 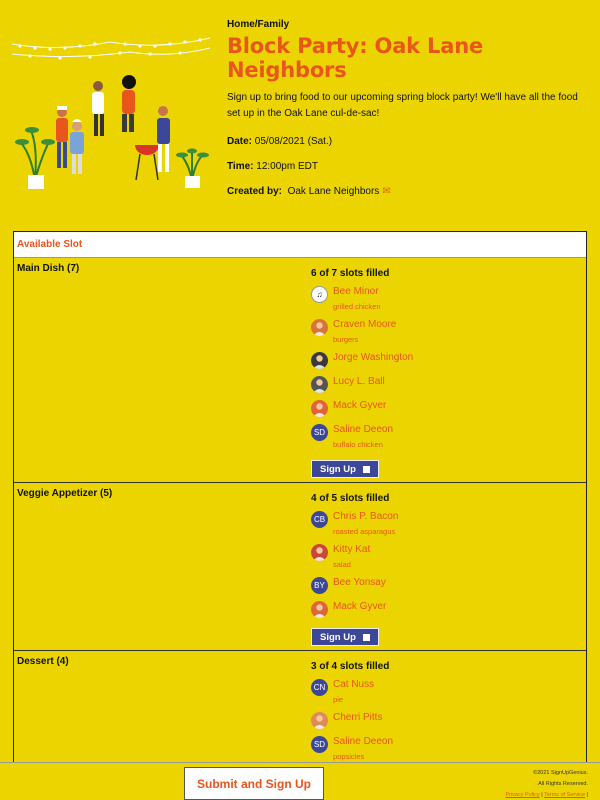 I want to click on participant-info: Jorge Washington, so click(x=373, y=358).